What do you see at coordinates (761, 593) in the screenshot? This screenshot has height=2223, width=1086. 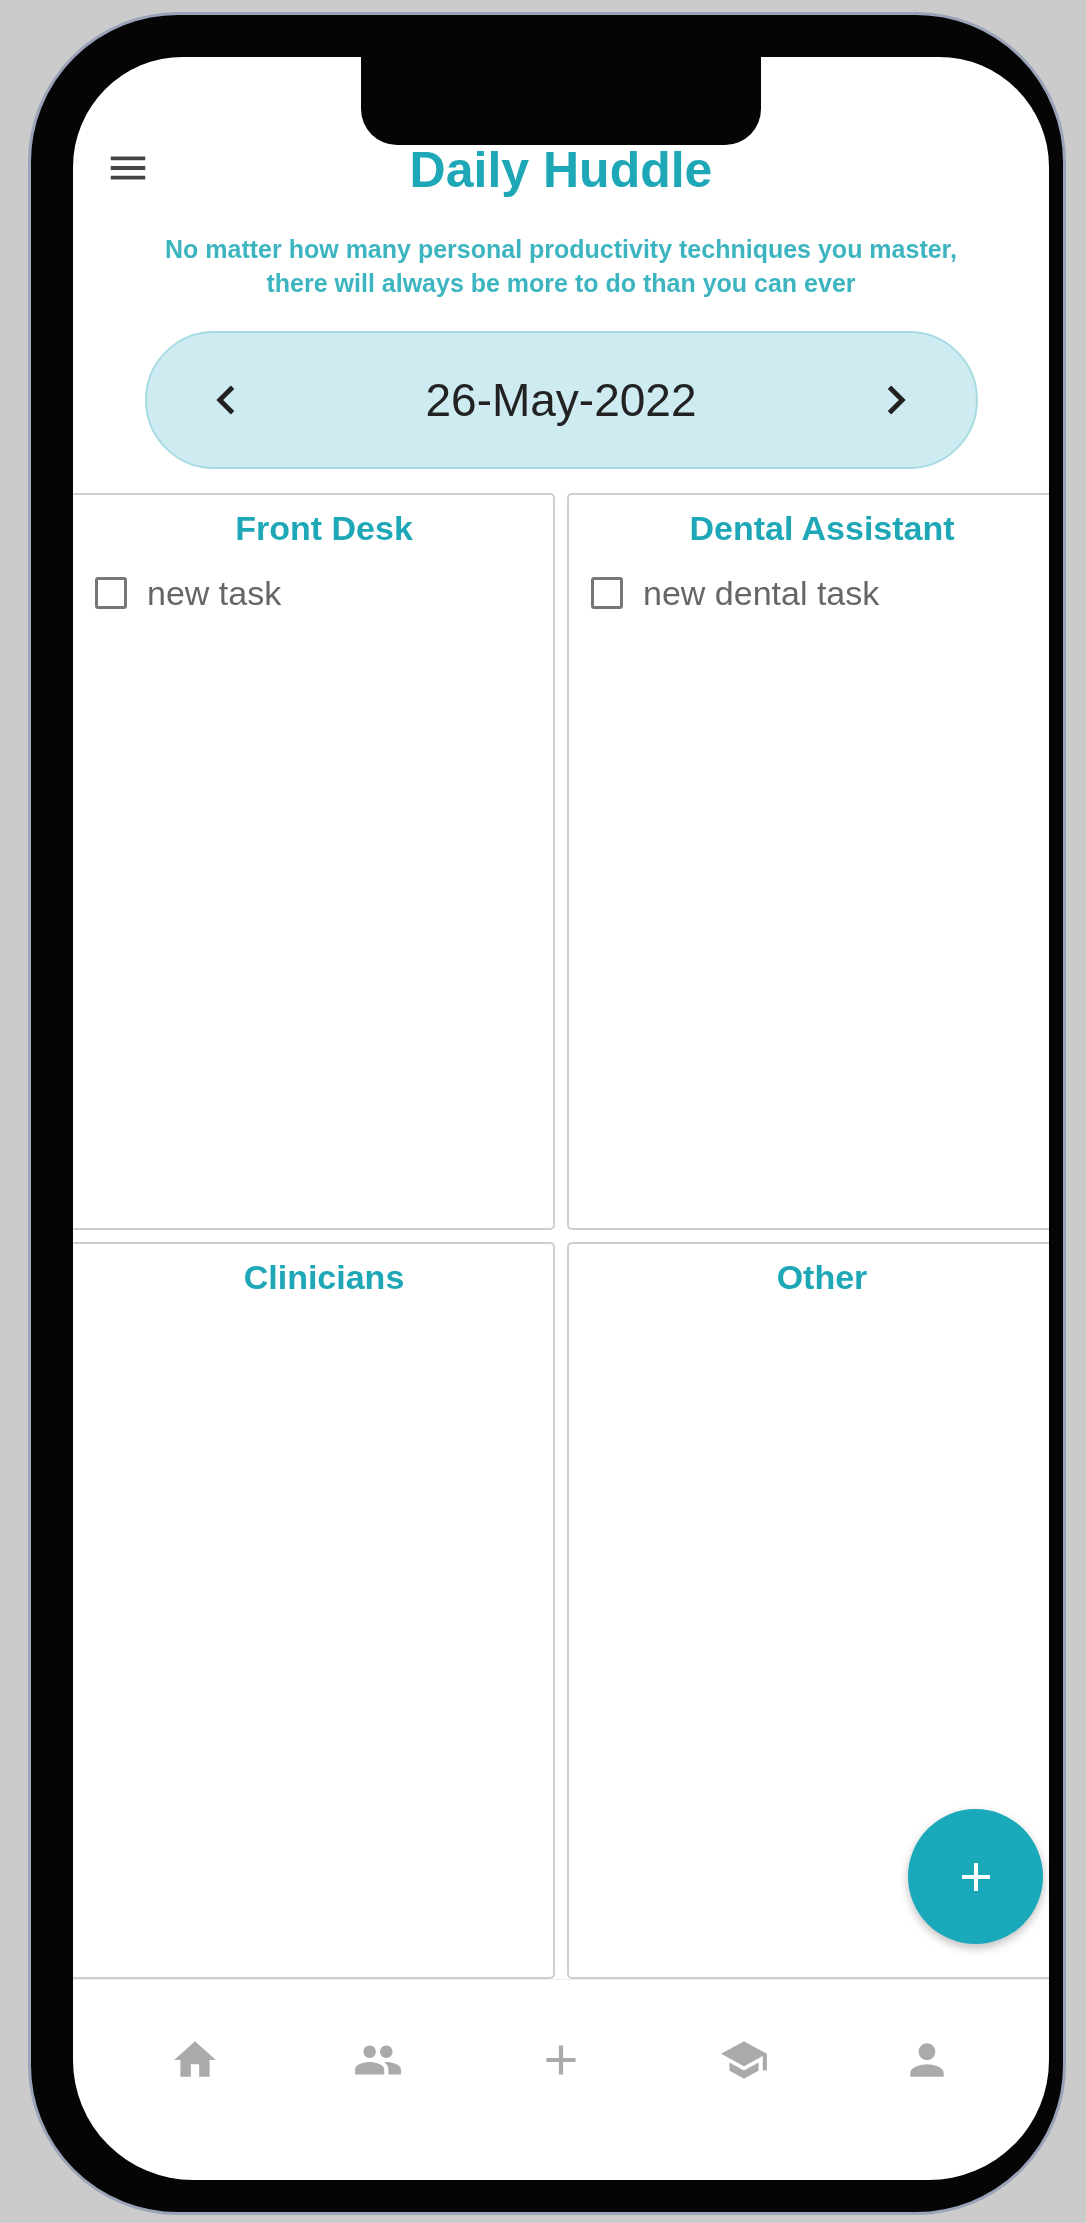 I see `task-label: new dental task` at bounding box center [761, 593].